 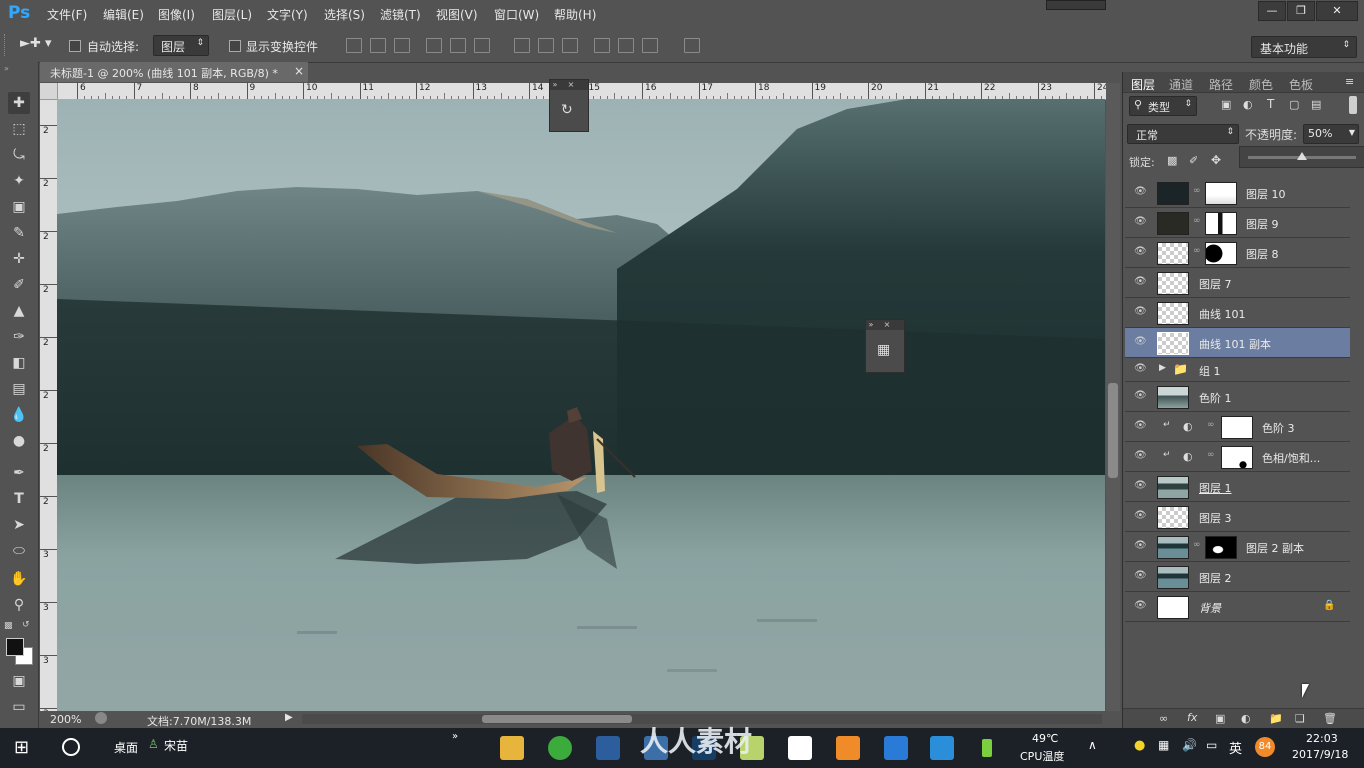 What do you see at coordinates (19, 415) in the screenshot?
I see `blur-tool-icon: 💧` at bounding box center [19, 415].